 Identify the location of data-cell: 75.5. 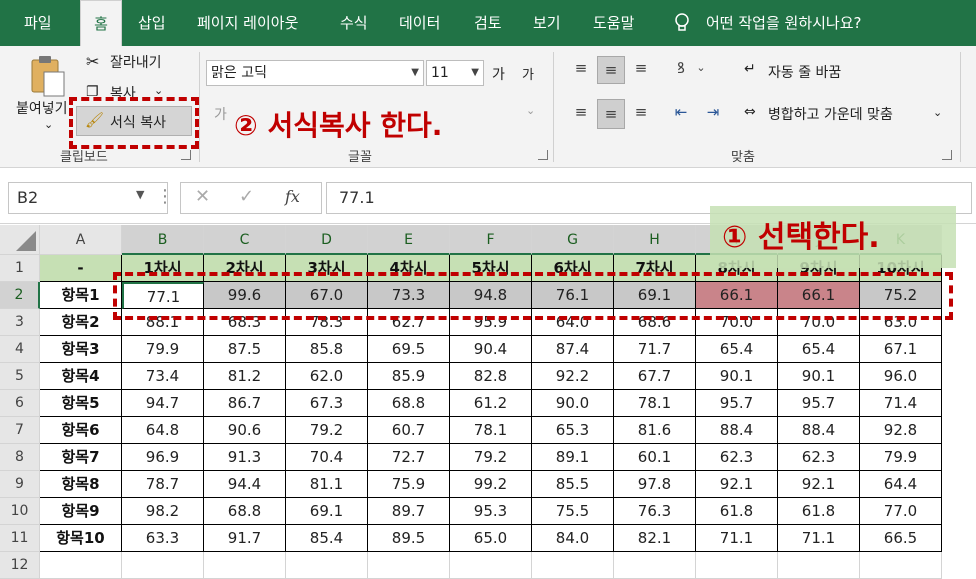
(573, 511).